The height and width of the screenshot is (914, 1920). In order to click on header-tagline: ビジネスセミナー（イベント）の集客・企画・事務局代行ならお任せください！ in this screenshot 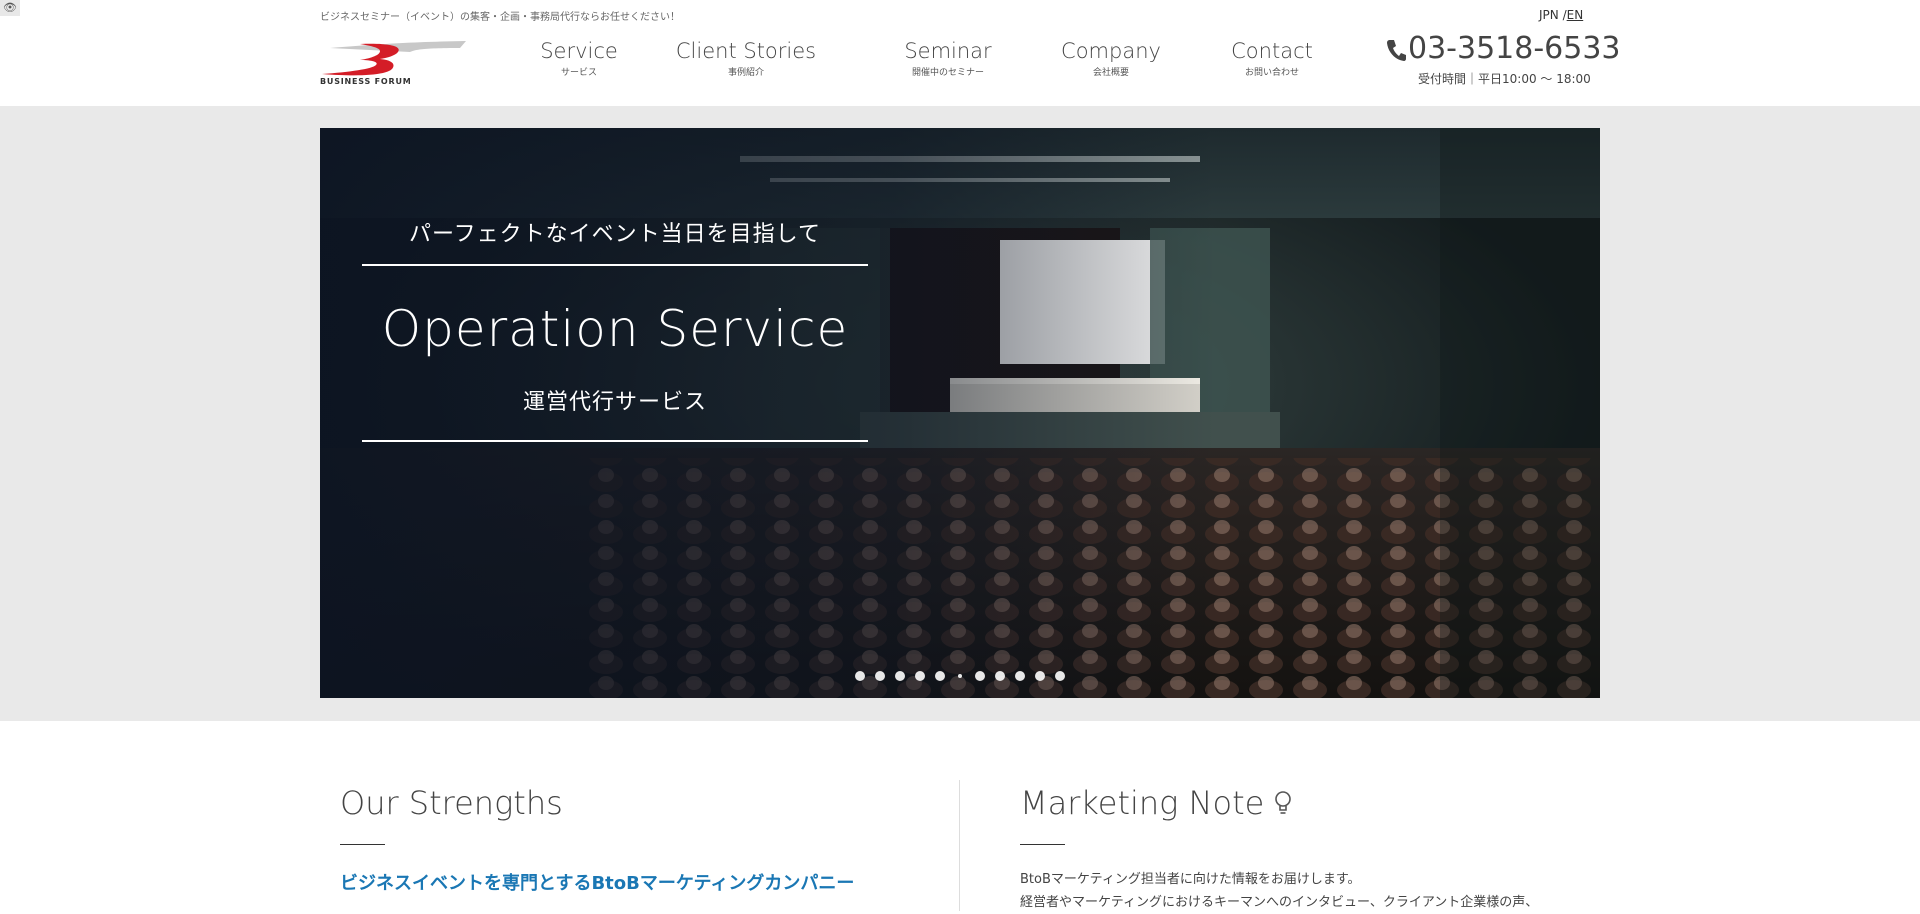, I will do `click(500, 17)`.